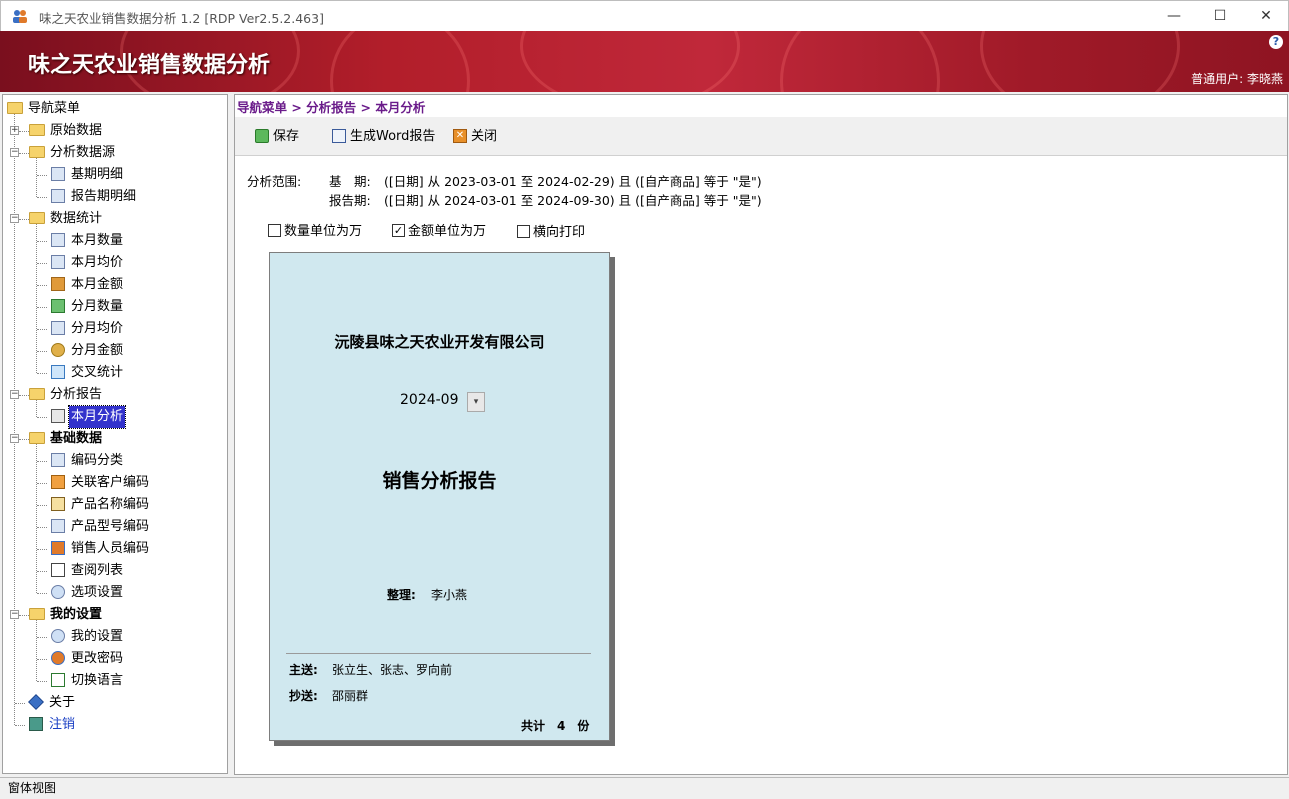 This screenshot has width=1289, height=799. What do you see at coordinates (58, 679) in the screenshot?
I see `chart-icon` at bounding box center [58, 679].